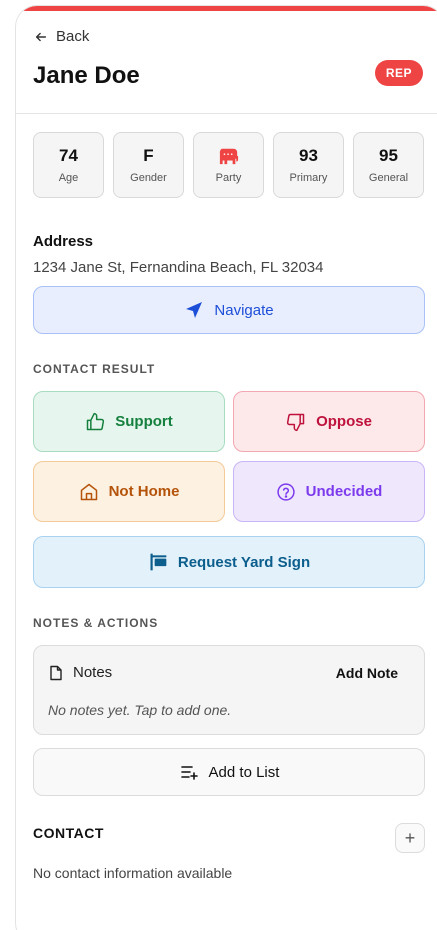 The width and height of the screenshot is (437, 930). Describe the element at coordinates (68, 833) in the screenshot. I see `contact-heading: CONTACT` at that location.